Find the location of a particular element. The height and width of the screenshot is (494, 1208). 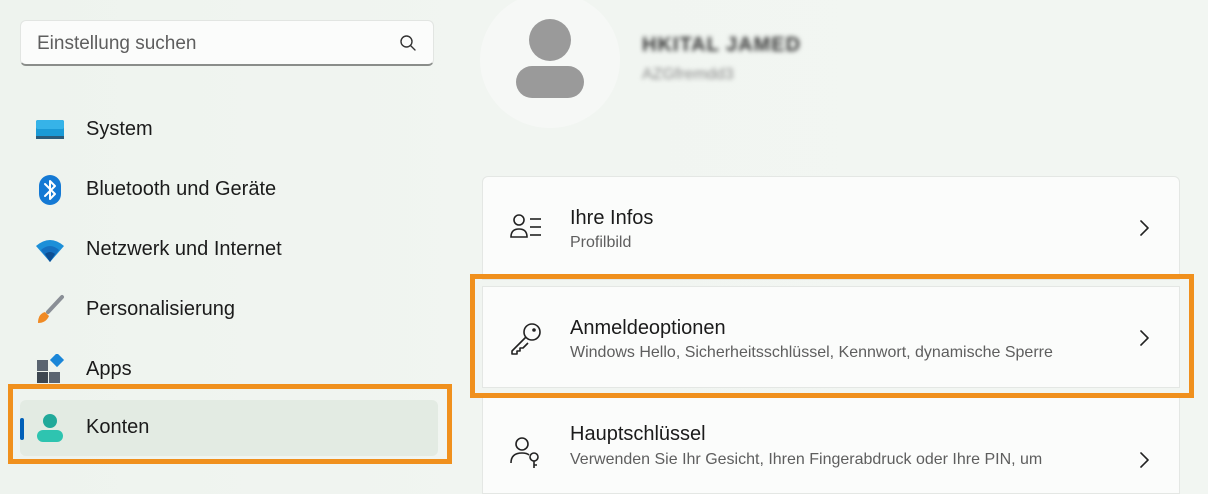

sidebar-item-bluetooth: Bluetooth und Geräte is located at coordinates (229, 190).